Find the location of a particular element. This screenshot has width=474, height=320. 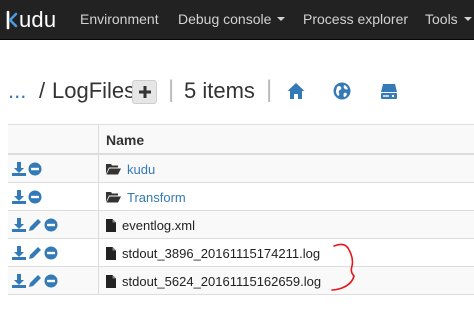

nav-debug-console: Debug console is located at coordinates (232, 20).